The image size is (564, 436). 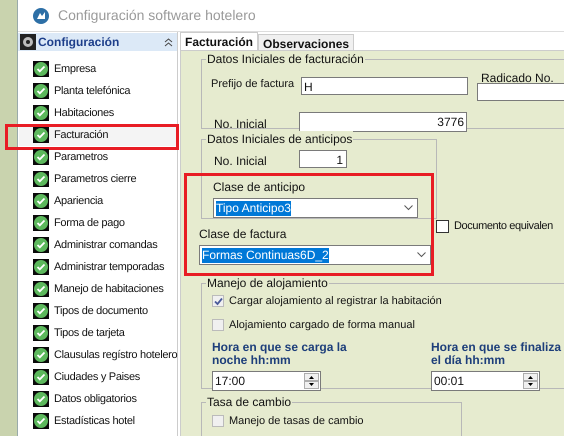 I want to click on checkbox-label: Cargar alojamiento al registrar la habitación, so click(x=335, y=301).